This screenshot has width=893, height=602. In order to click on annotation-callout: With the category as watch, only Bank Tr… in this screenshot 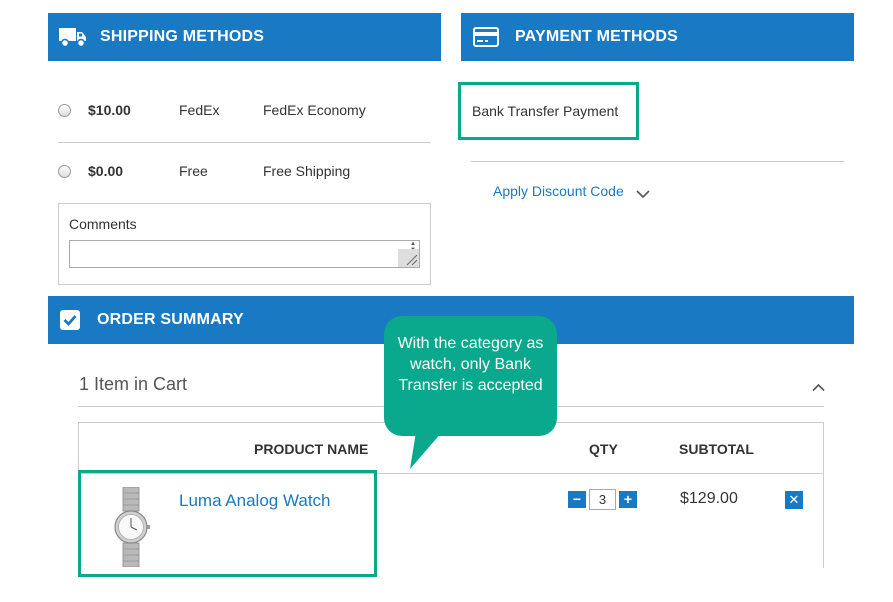, I will do `click(470, 376)`.